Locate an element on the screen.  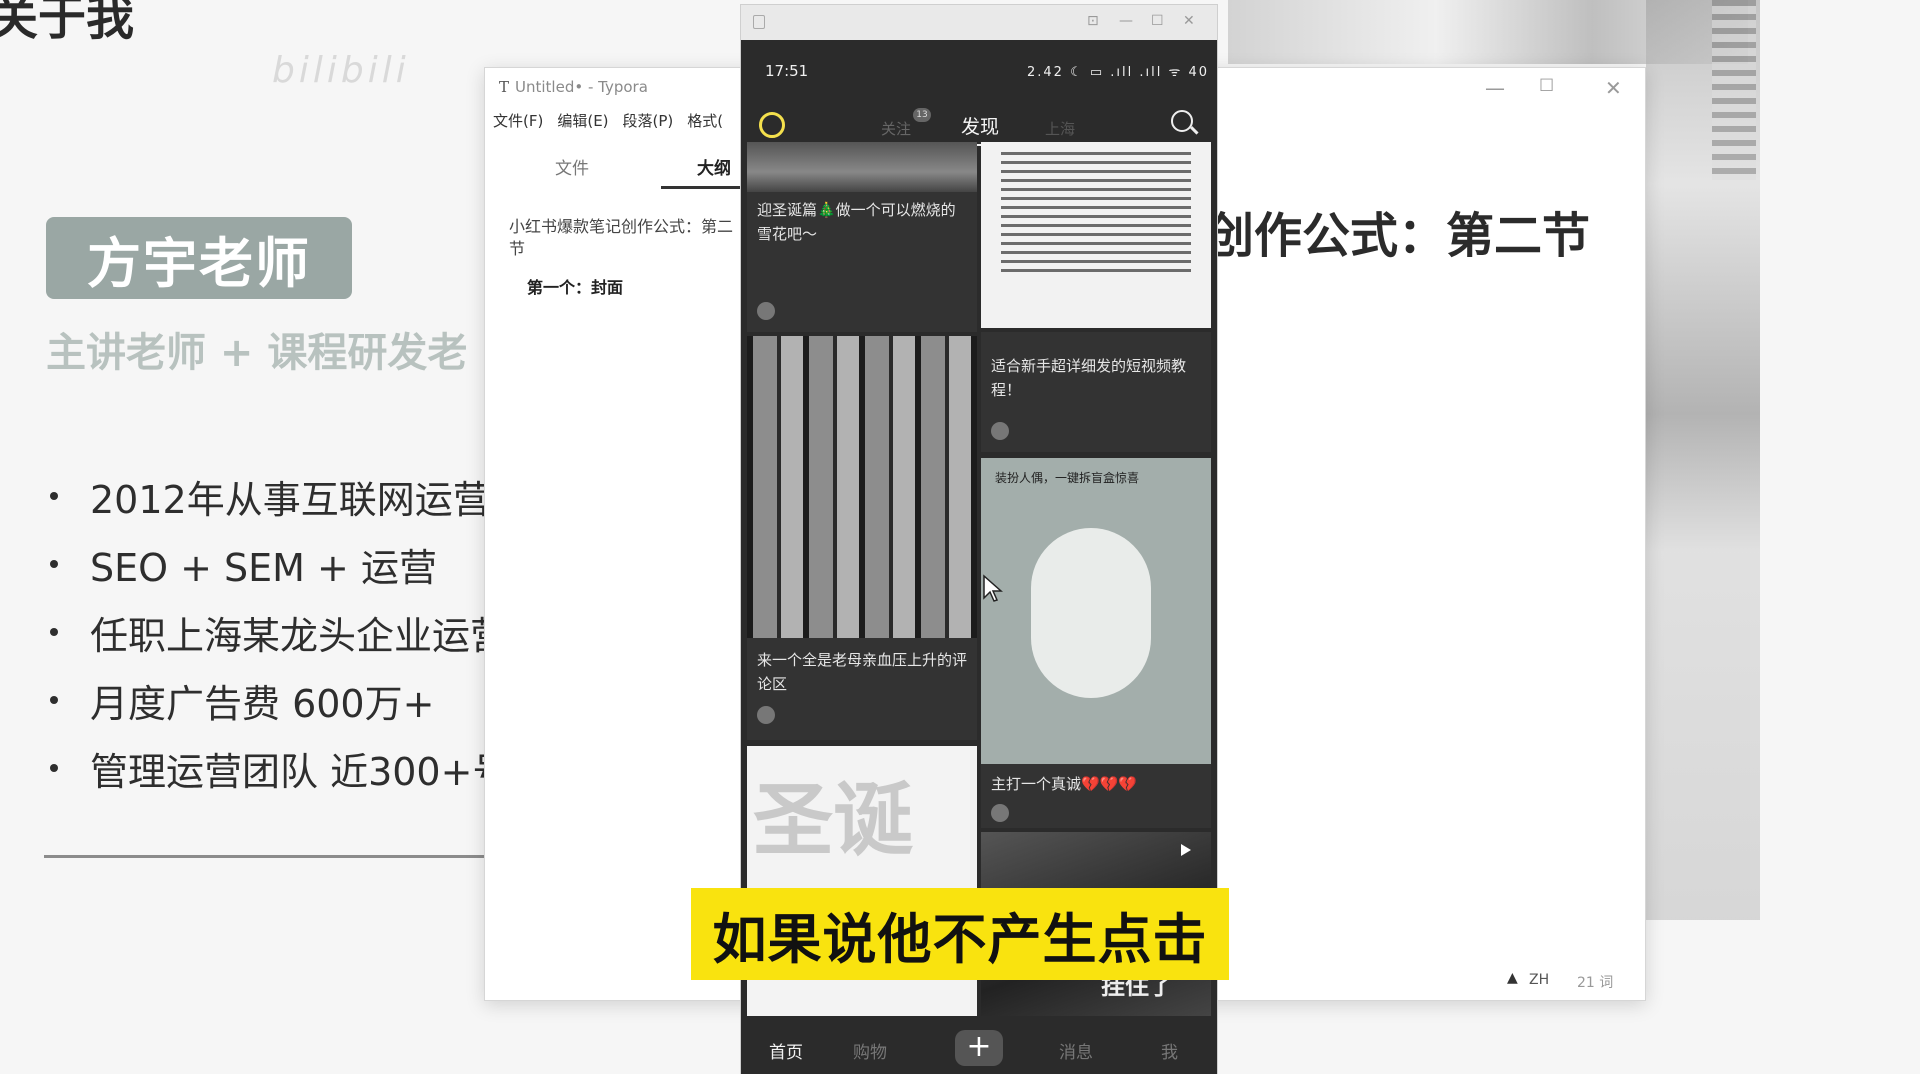
play-icon is located at coordinates (1186, 850).